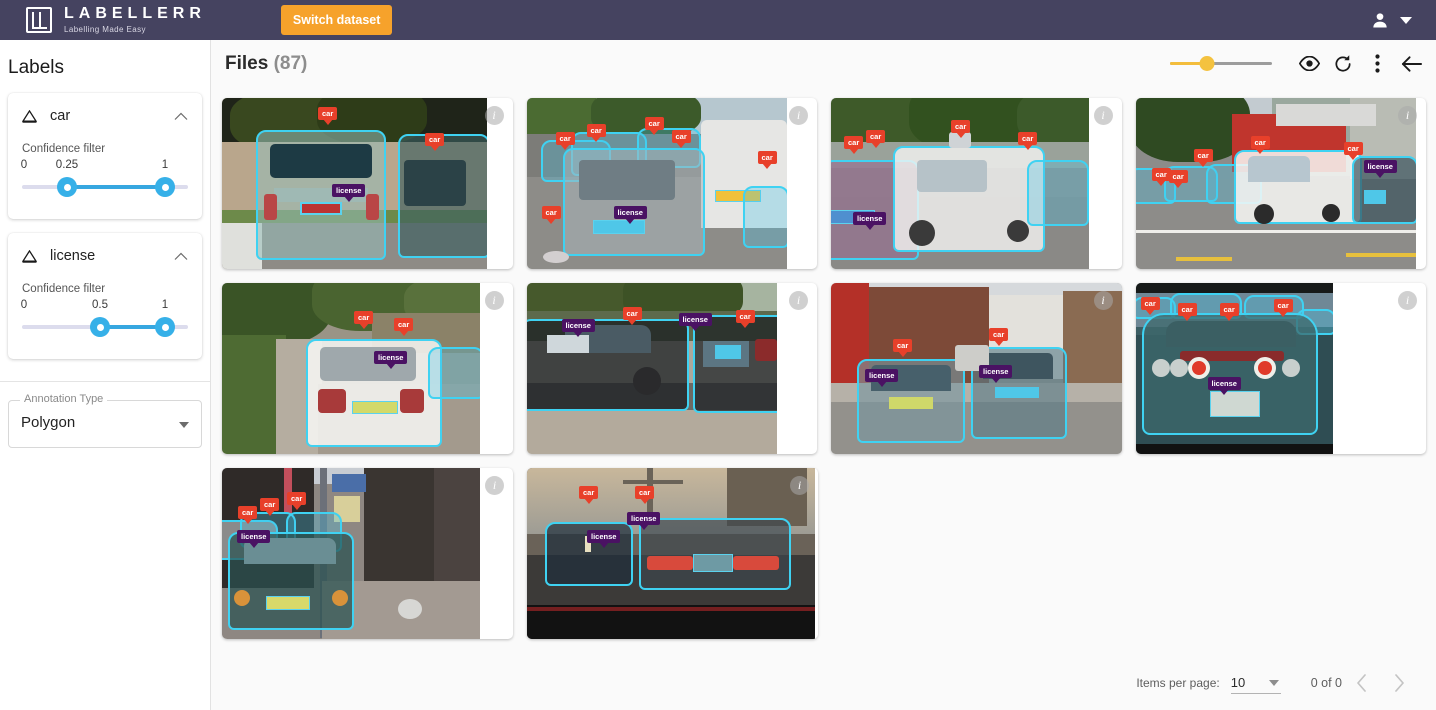 This screenshot has width=1436, height=710. What do you see at coordinates (105, 420) in the screenshot?
I see `annotation-type-select: Annotation Type Polygon` at bounding box center [105, 420].